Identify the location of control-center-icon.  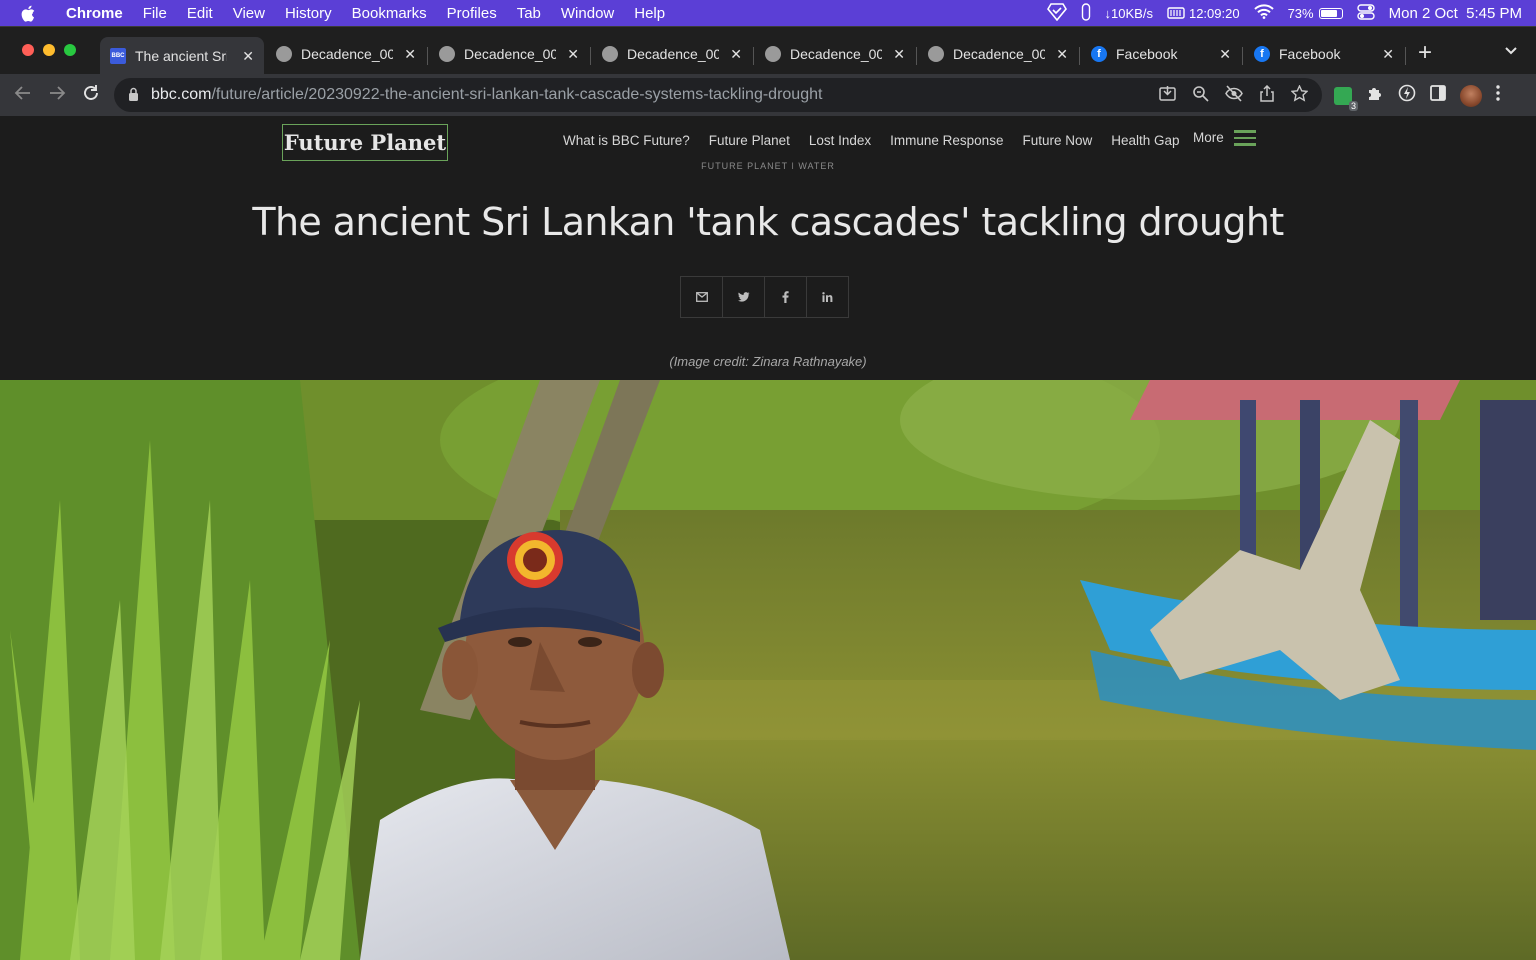
(1365, 13).